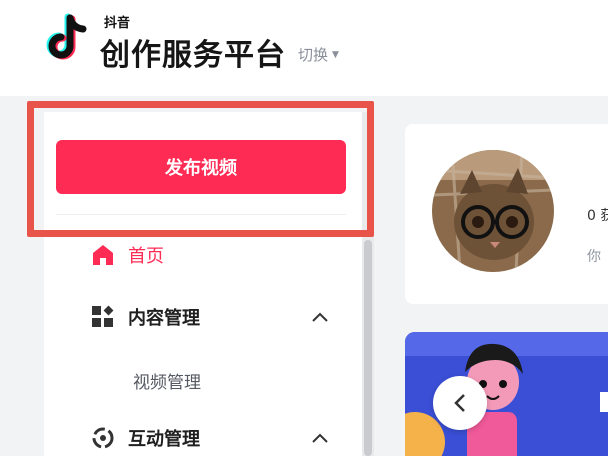 The height and width of the screenshot is (456, 608). I want to click on platform-title: 创作服务平台, so click(193, 55).